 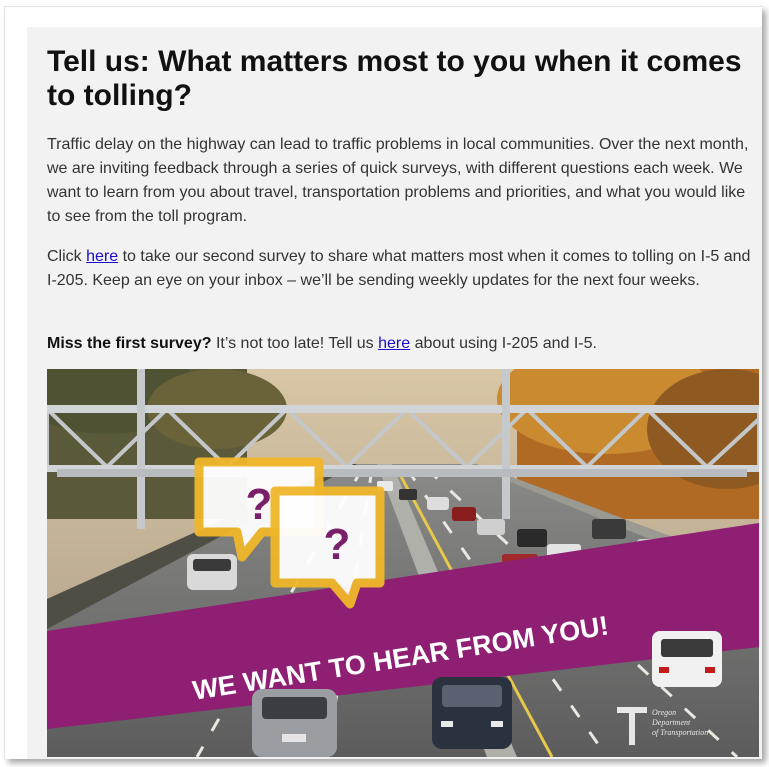 What do you see at coordinates (472, 713) in the screenshot?
I see `car-foreground-dark` at bounding box center [472, 713].